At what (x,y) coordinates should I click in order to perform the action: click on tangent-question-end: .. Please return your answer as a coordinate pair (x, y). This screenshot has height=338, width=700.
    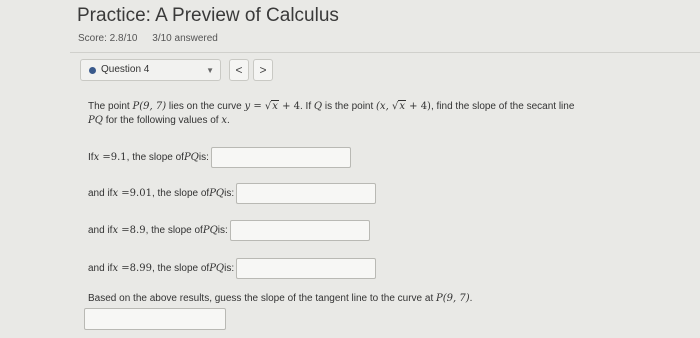
    Looking at the image, I should click on (471, 298).